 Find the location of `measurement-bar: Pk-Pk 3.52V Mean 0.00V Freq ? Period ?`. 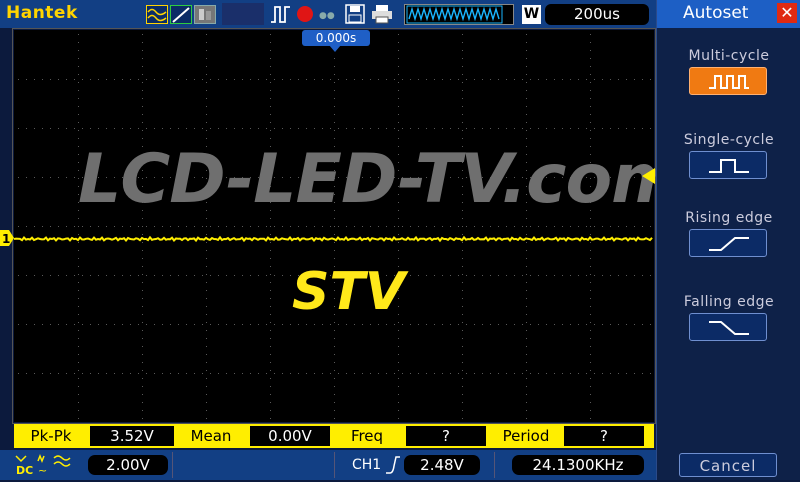

measurement-bar: Pk-Pk 3.52V Mean 0.00V Freq ? Period ? is located at coordinates (334, 436).